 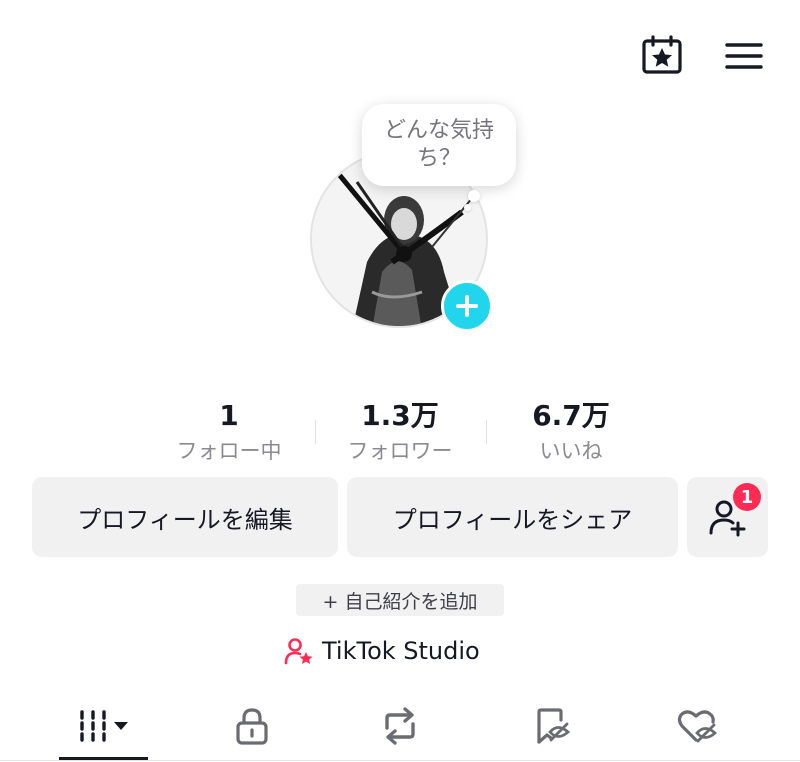 What do you see at coordinates (467, 207) in the screenshot?
I see `bubble-tail-dot-small` at bounding box center [467, 207].